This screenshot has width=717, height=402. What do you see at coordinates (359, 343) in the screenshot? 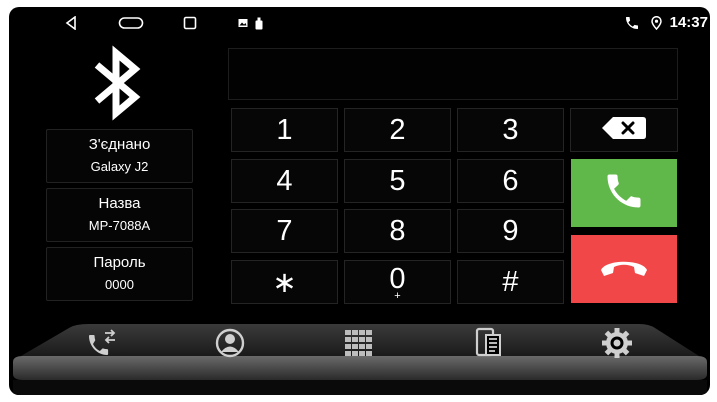
I see `dialpad-icon` at bounding box center [359, 343].